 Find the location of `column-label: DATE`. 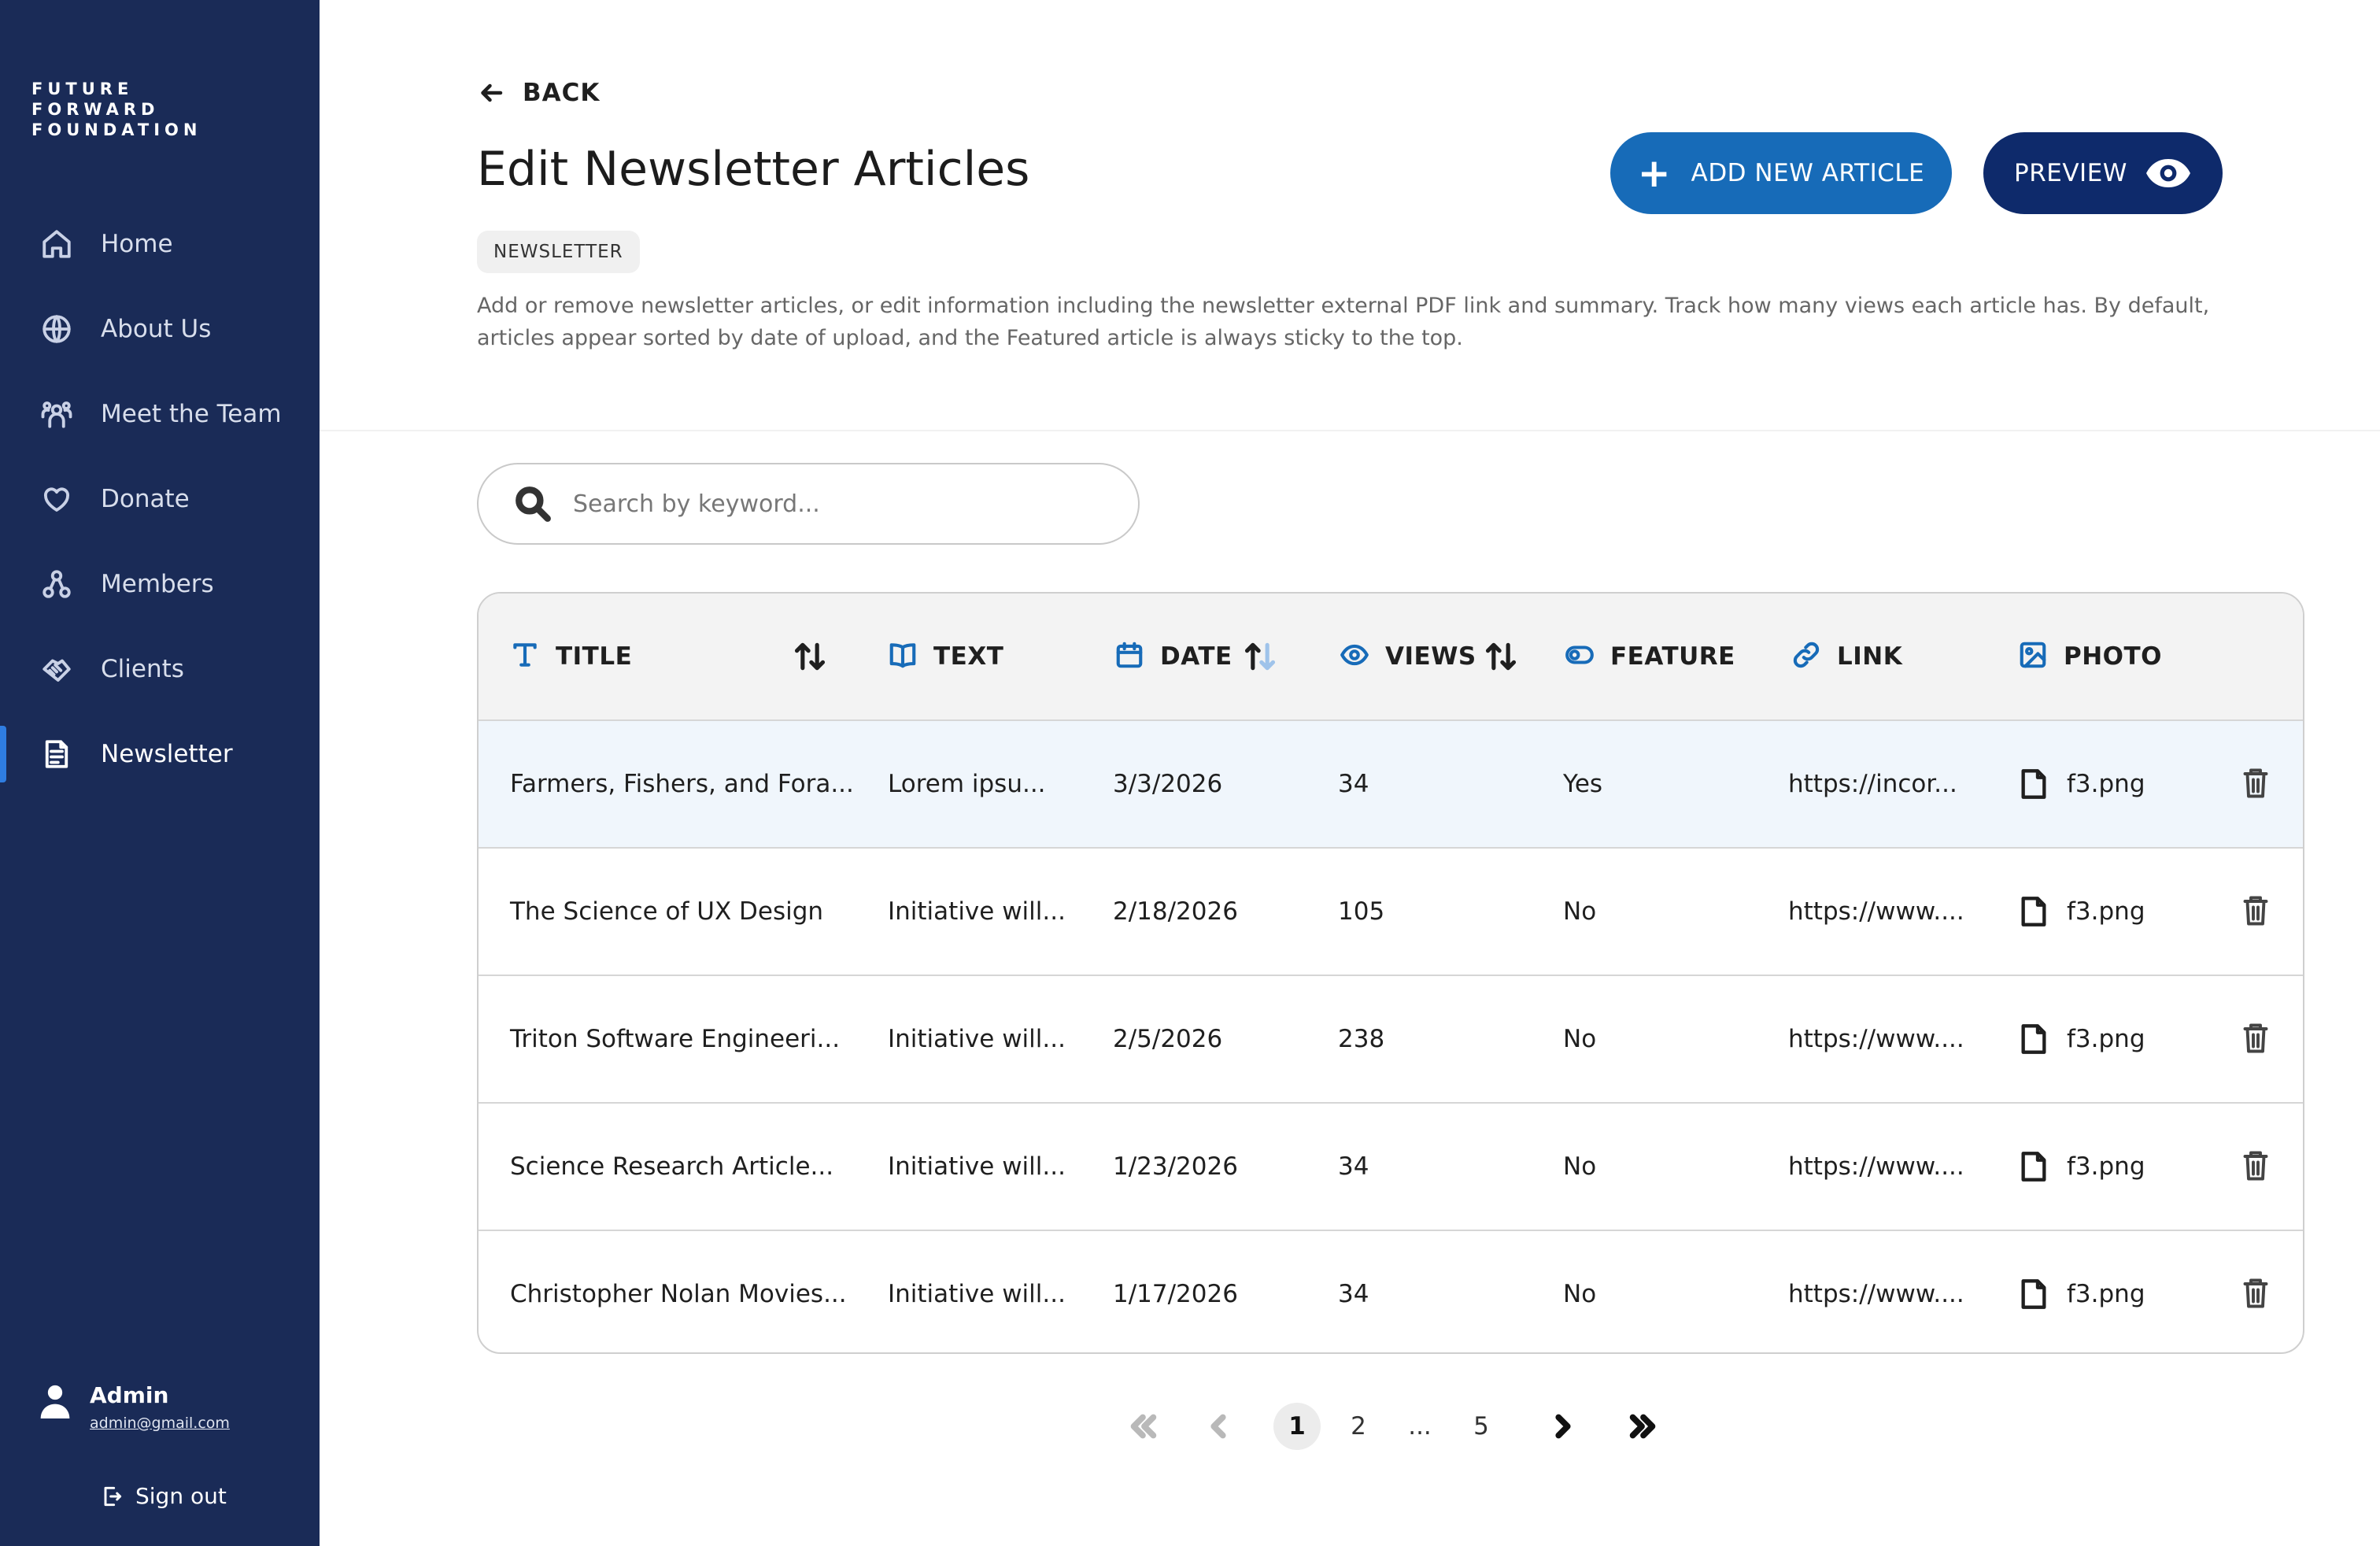

column-label: DATE is located at coordinates (1196, 656).